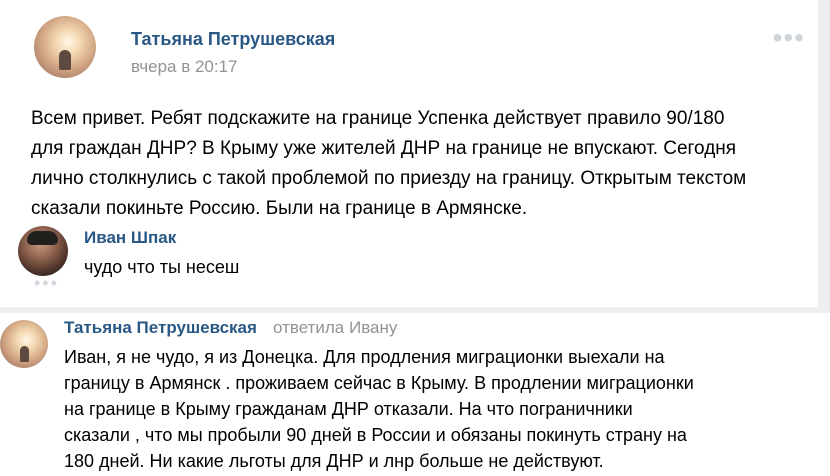  Describe the element at coordinates (162, 267) in the screenshot. I see `comment-text: чудо что ты несеш` at that location.